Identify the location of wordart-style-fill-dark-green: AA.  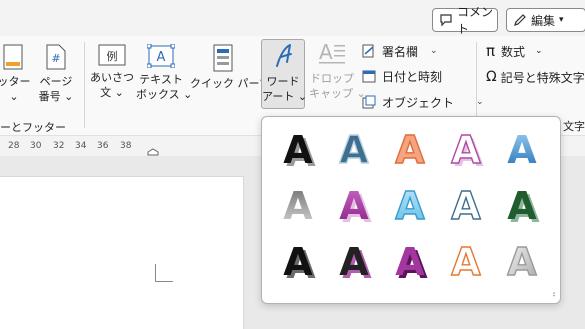
(522, 204).